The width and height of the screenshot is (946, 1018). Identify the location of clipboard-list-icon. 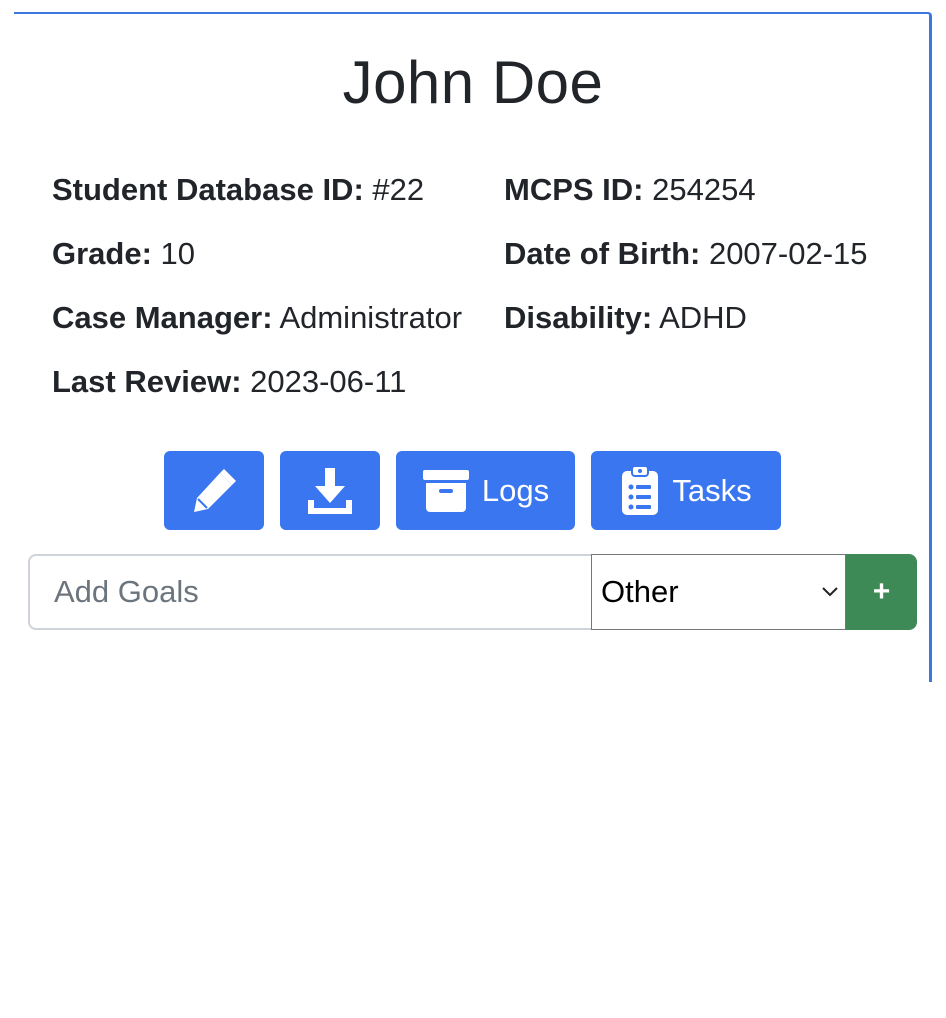
(640, 489).